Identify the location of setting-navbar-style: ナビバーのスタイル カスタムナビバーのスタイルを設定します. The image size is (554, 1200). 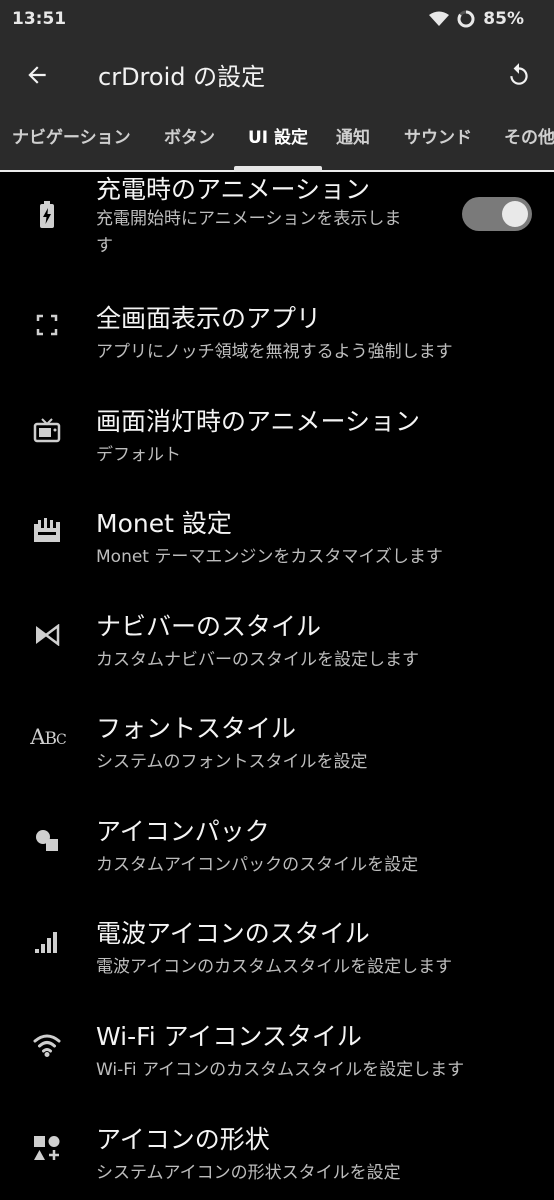
(277, 640).